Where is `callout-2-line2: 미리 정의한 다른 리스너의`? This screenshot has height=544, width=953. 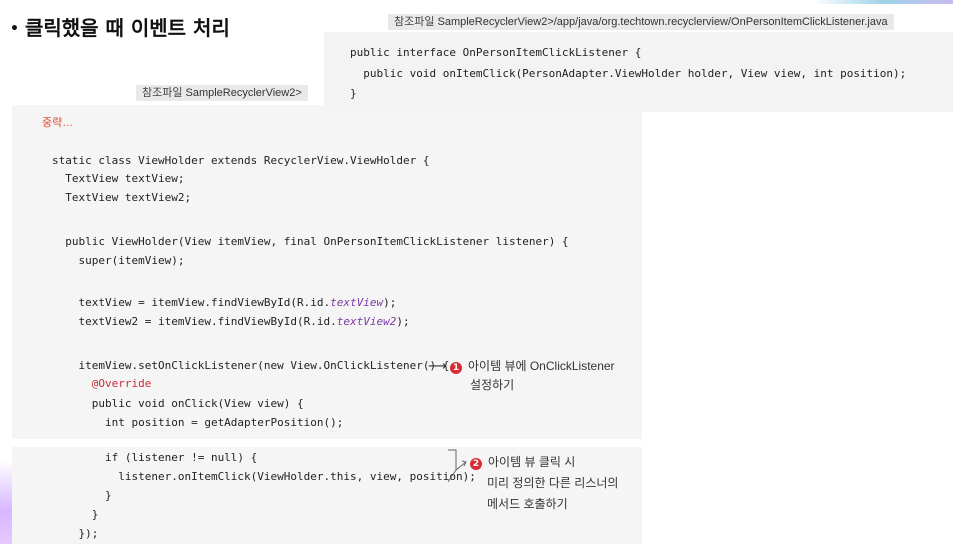 callout-2-line2: 미리 정의한 다른 리스너의 is located at coordinates (553, 483).